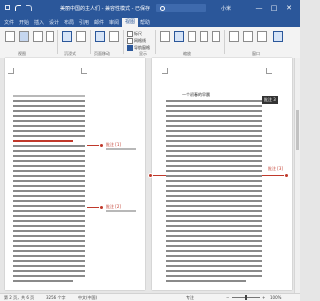 The height and width of the screenshot is (301, 320). I want to click on redo-icon, so click(29, 8).